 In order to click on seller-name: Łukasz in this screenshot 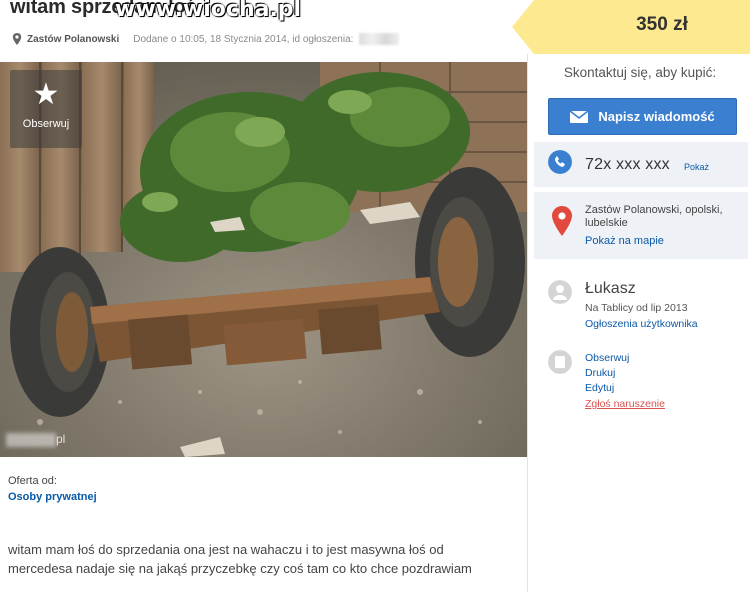, I will do `click(610, 288)`.